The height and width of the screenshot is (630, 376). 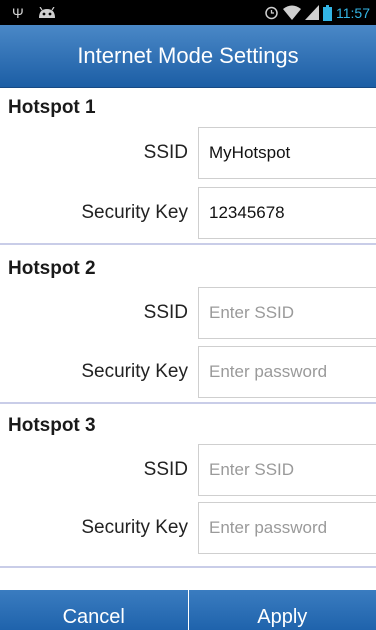 I want to click on cancel-button: Cancel, so click(x=94, y=610).